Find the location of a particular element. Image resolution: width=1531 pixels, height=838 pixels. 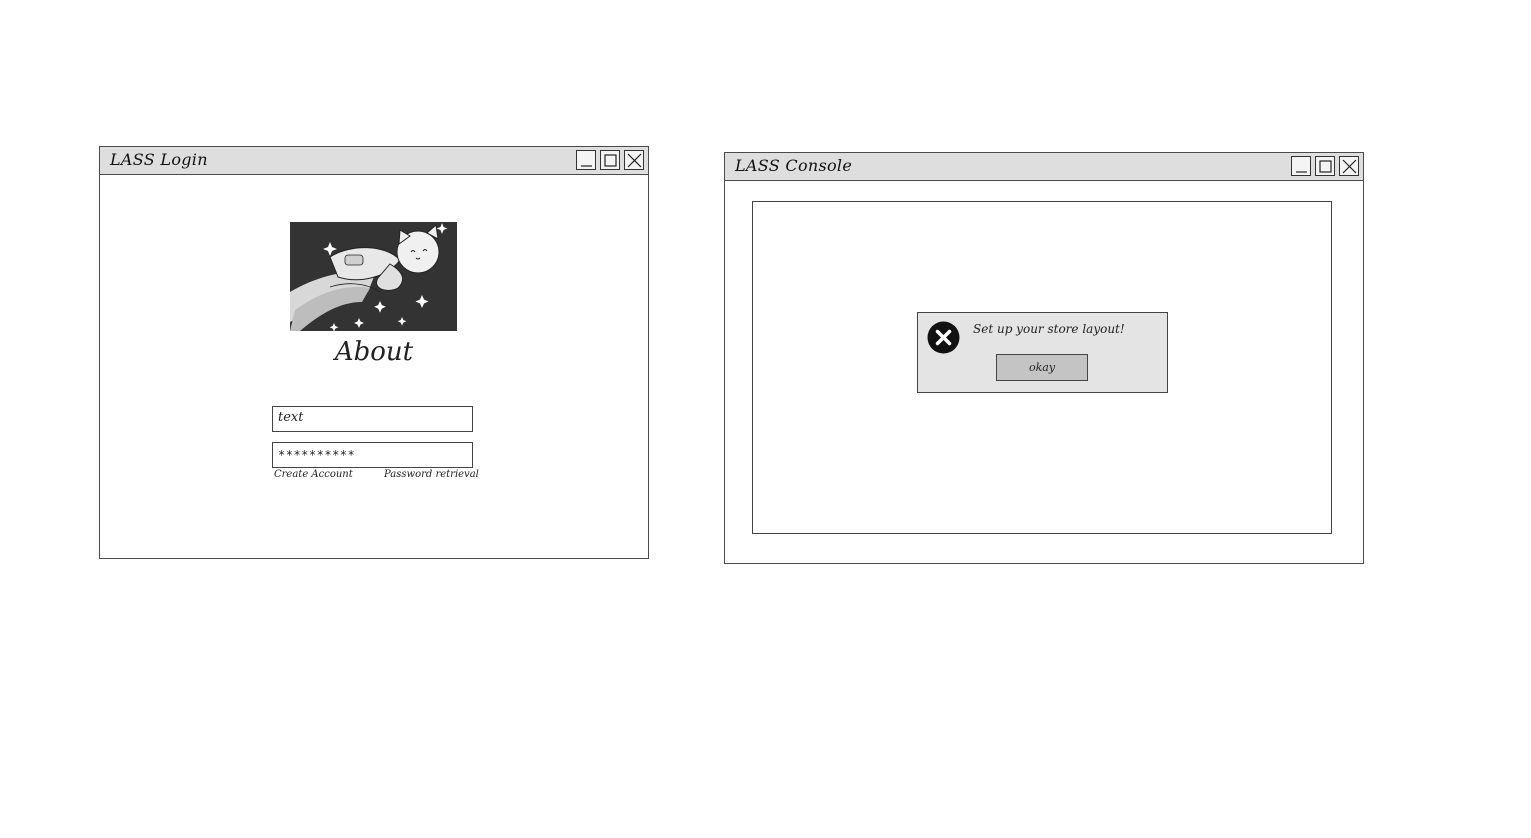

alert-message: Set up your store layout! is located at coordinates (1049, 329).